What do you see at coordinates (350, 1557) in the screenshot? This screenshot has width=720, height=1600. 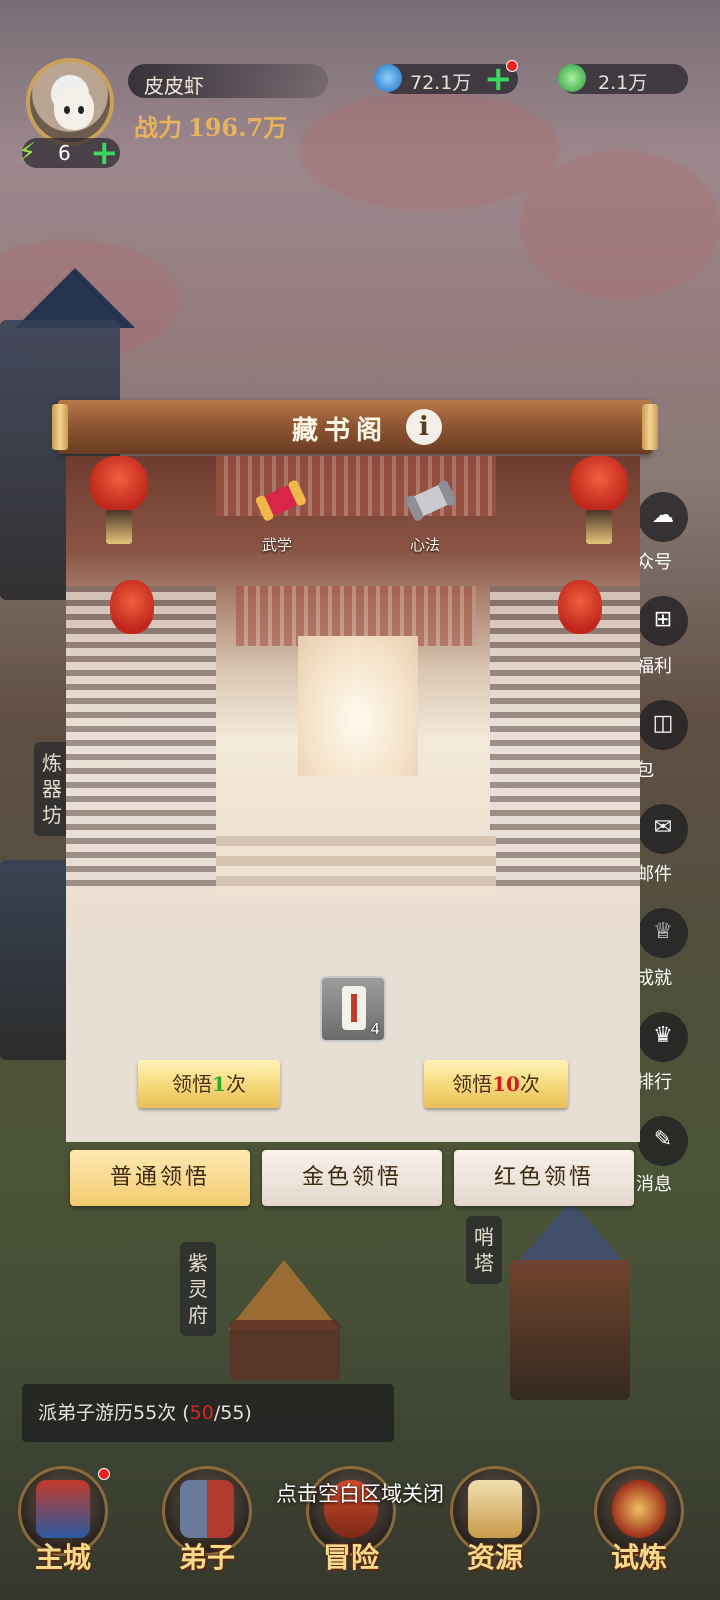 I see `nav-label: 冒险` at bounding box center [350, 1557].